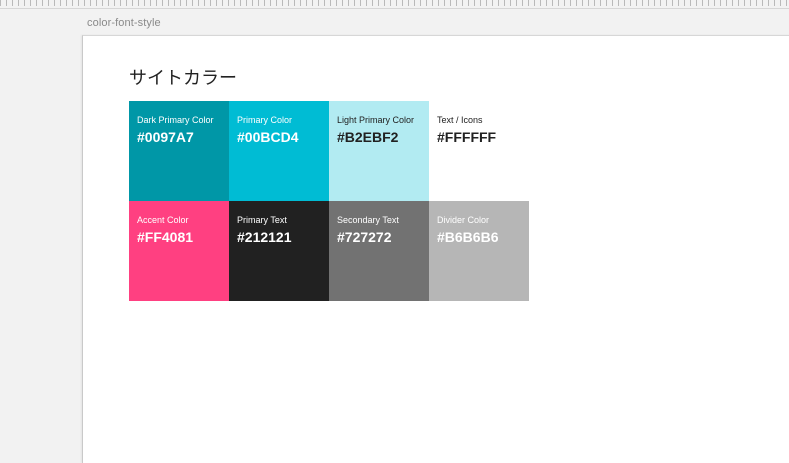 Image resolution: width=789 pixels, height=463 pixels. Describe the element at coordinates (467, 137) in the screenshot. I see `swatch-hex: #FFFFFF` at that location.